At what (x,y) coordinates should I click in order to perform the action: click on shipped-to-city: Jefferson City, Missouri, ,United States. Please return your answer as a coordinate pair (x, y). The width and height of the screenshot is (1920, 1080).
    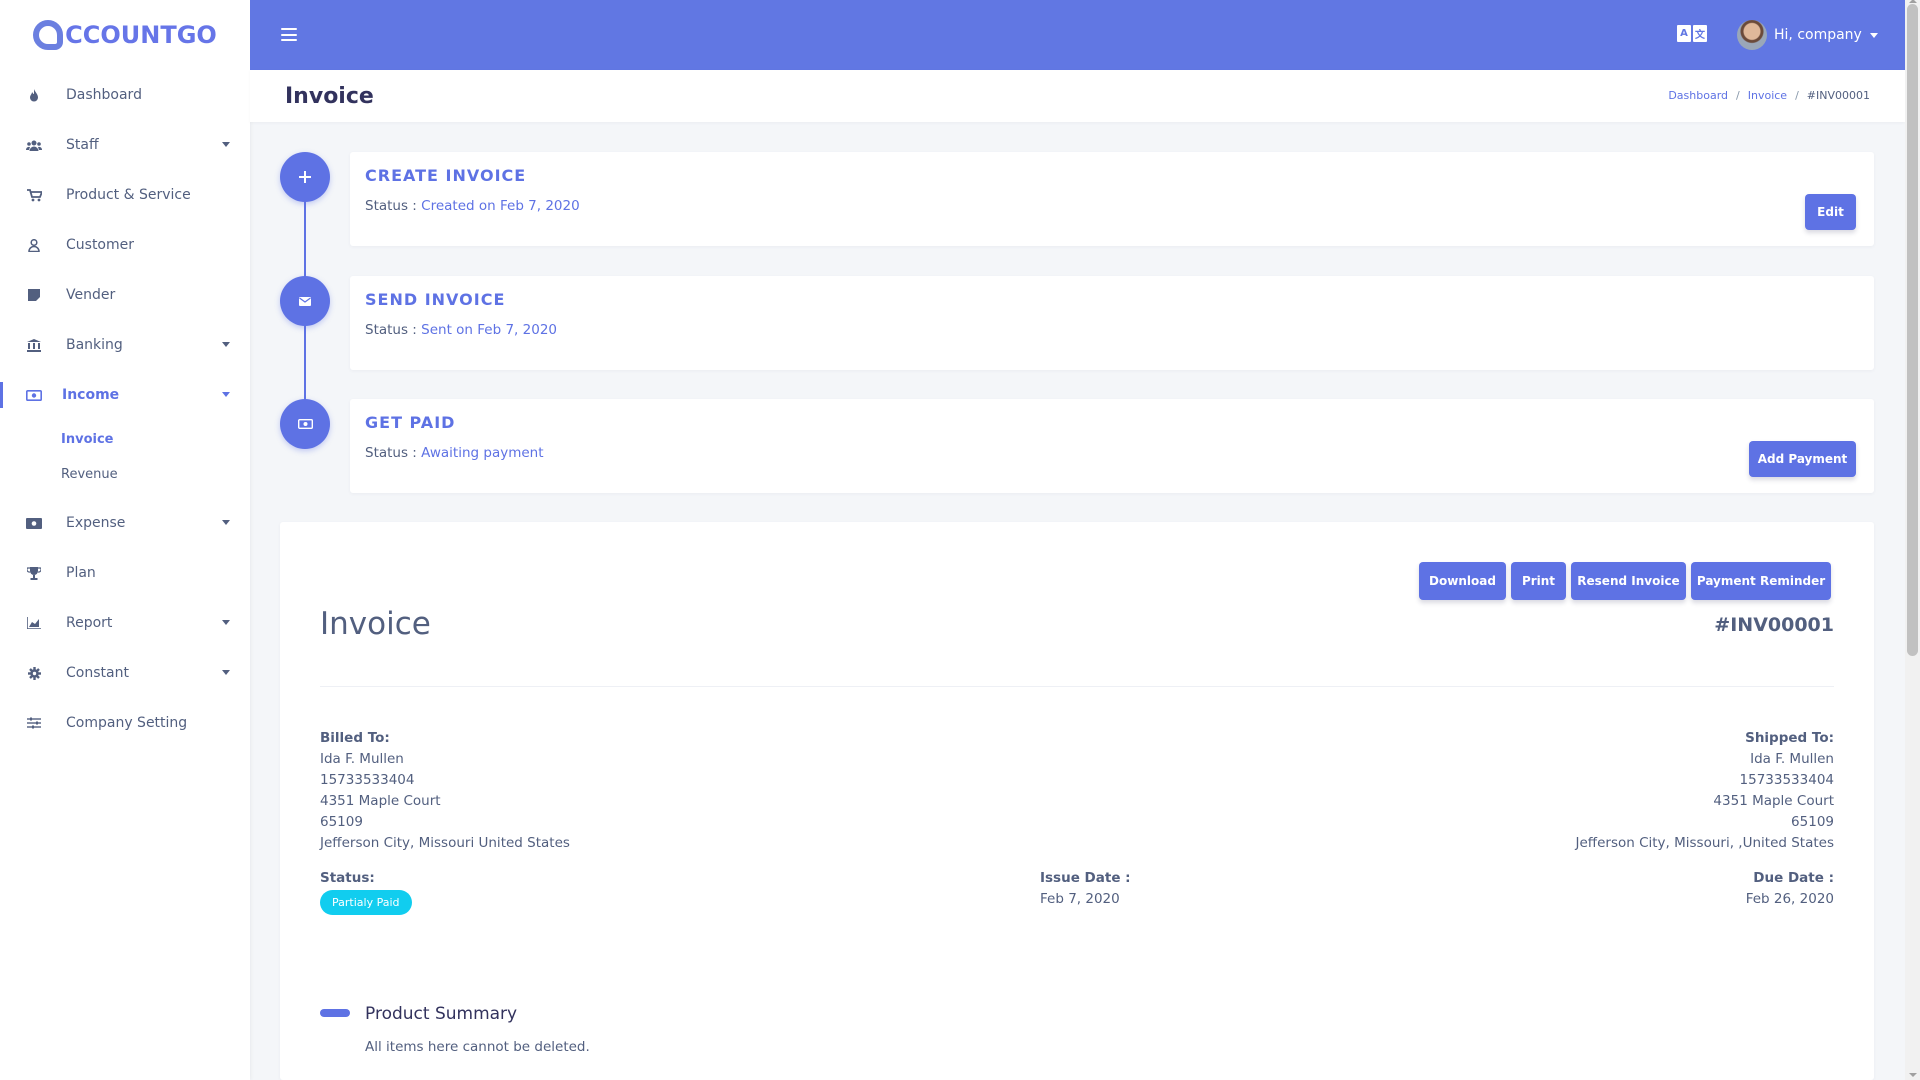
    Looking at the image, I should click on (1705, 843).